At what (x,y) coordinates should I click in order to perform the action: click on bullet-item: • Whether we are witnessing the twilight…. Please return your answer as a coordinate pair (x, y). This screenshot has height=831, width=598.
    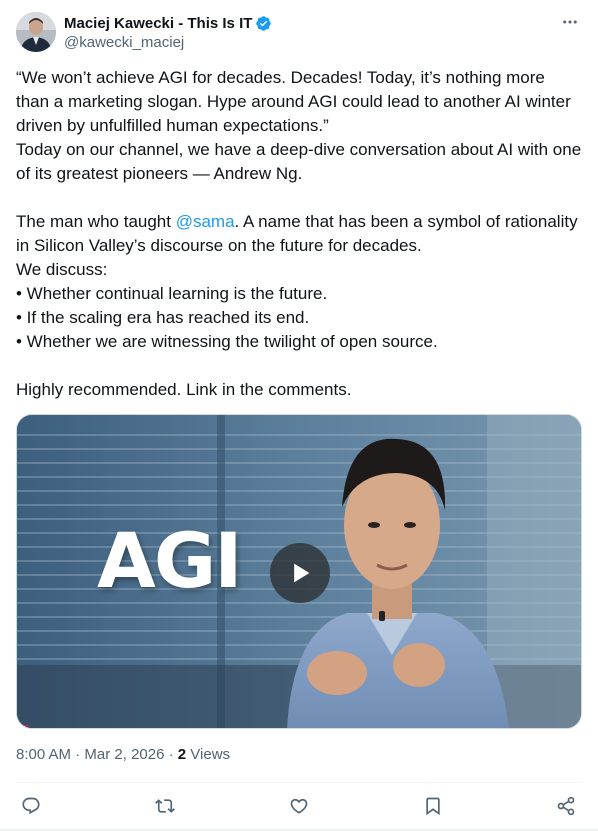
    Looking at the image, I should click on (227, 341).